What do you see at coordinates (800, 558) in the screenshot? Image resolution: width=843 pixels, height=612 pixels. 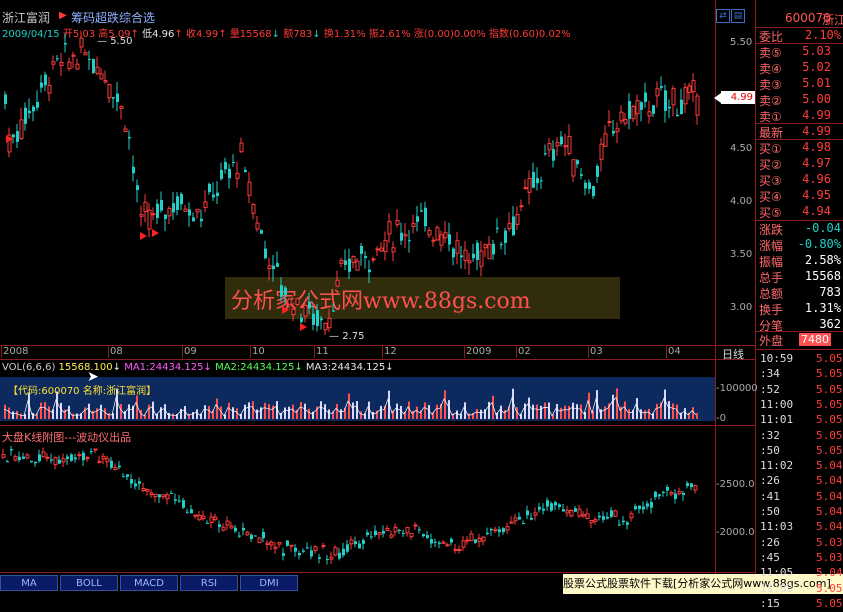 I see `tick-row: :45 5.03` at bounding box center [800, 558].